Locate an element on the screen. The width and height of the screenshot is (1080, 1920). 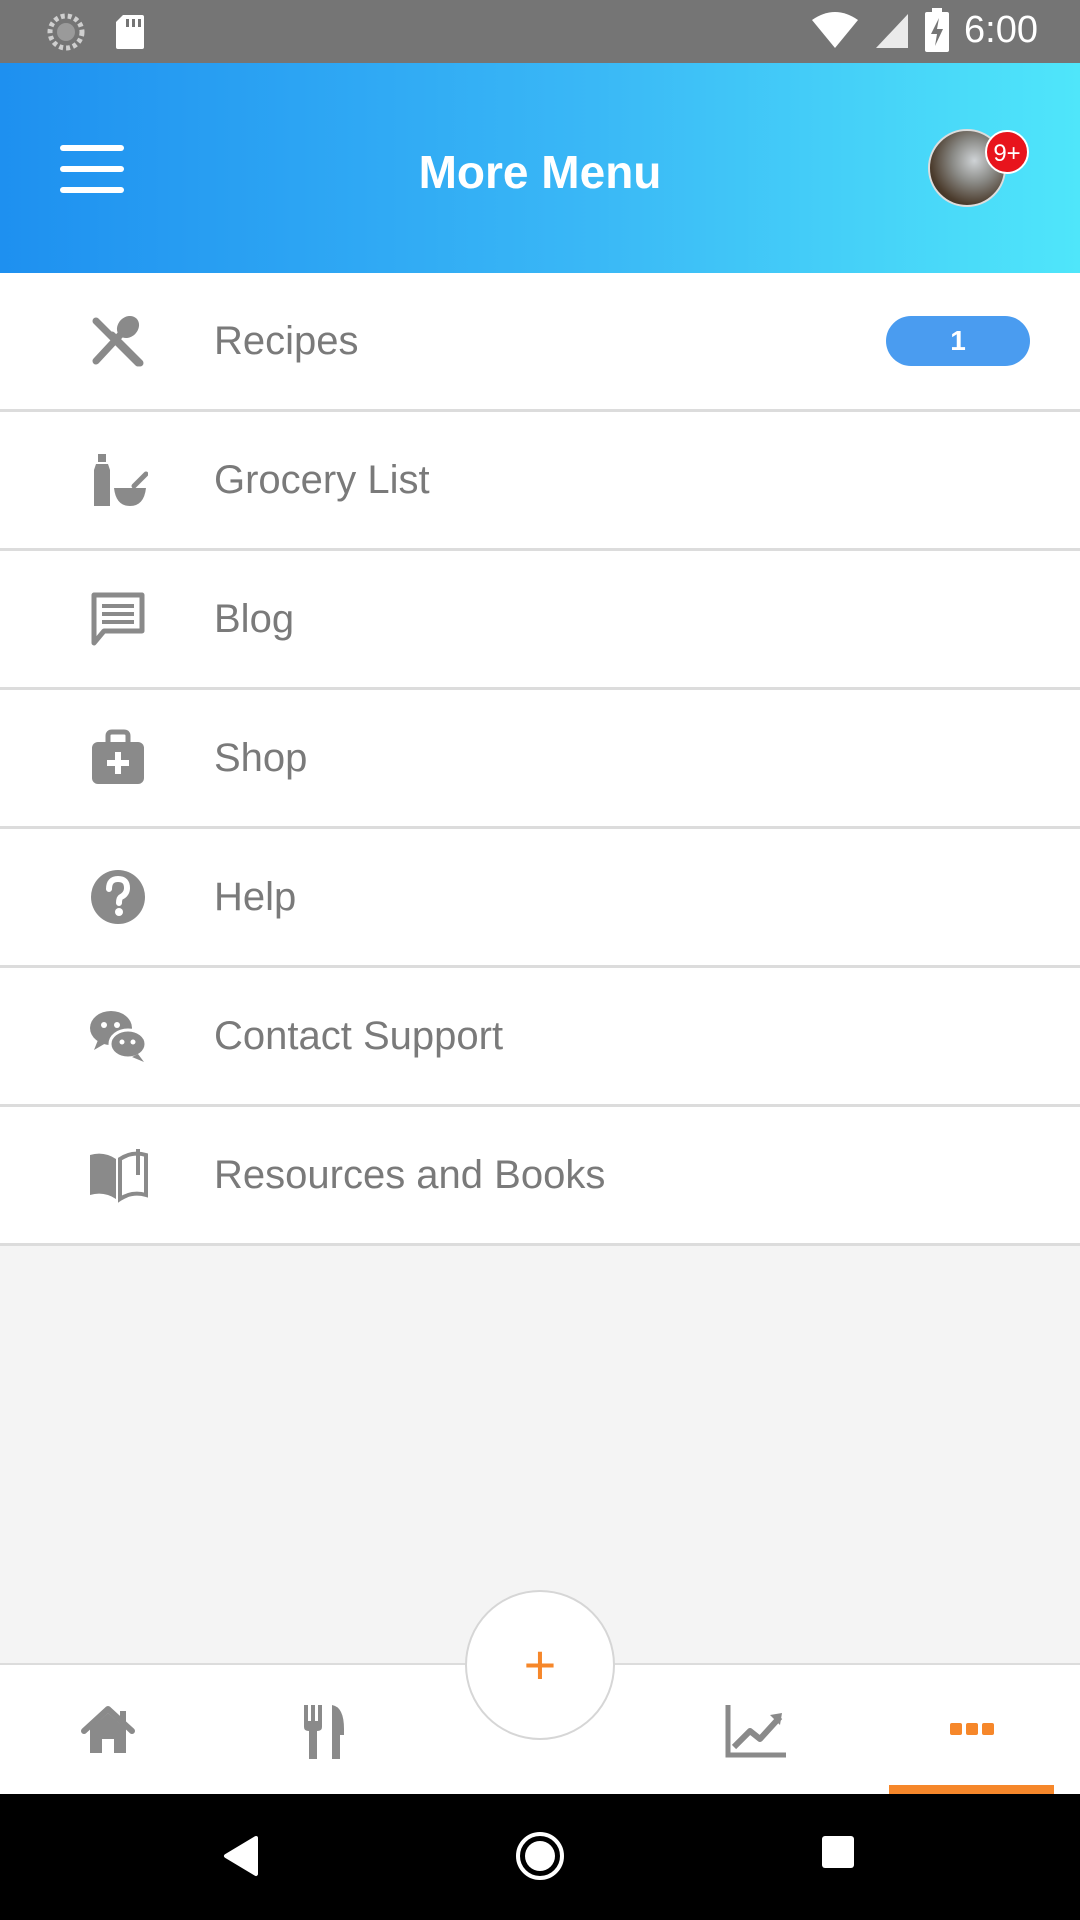
more-dots-icon is located at coordinates (972, 1729).